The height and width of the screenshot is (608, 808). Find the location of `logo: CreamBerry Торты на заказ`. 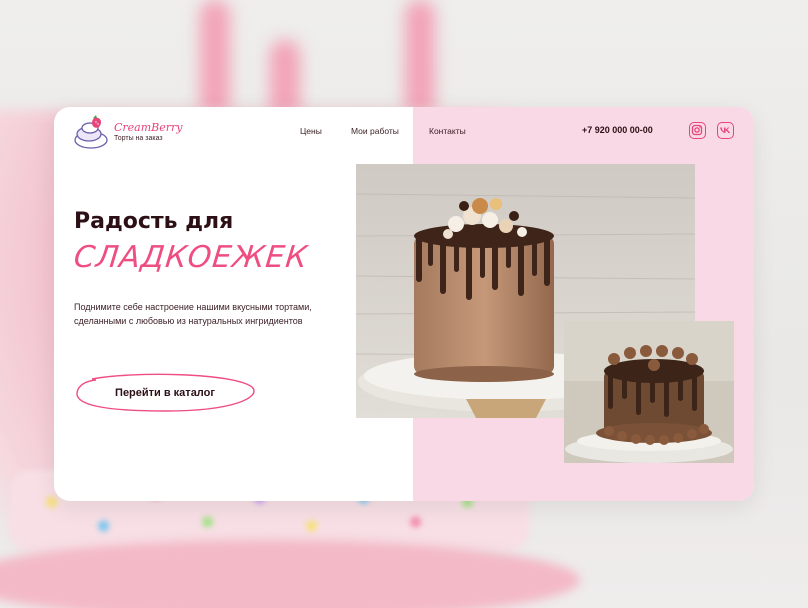

logo: CreamBerry Торты на заказ is located at coordinates (127, 133).